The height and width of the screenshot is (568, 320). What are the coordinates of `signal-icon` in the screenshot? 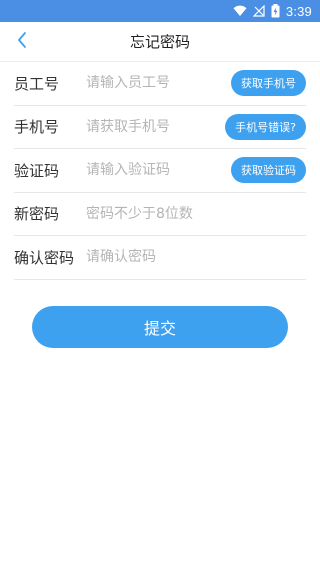 It's located at (258, 11).